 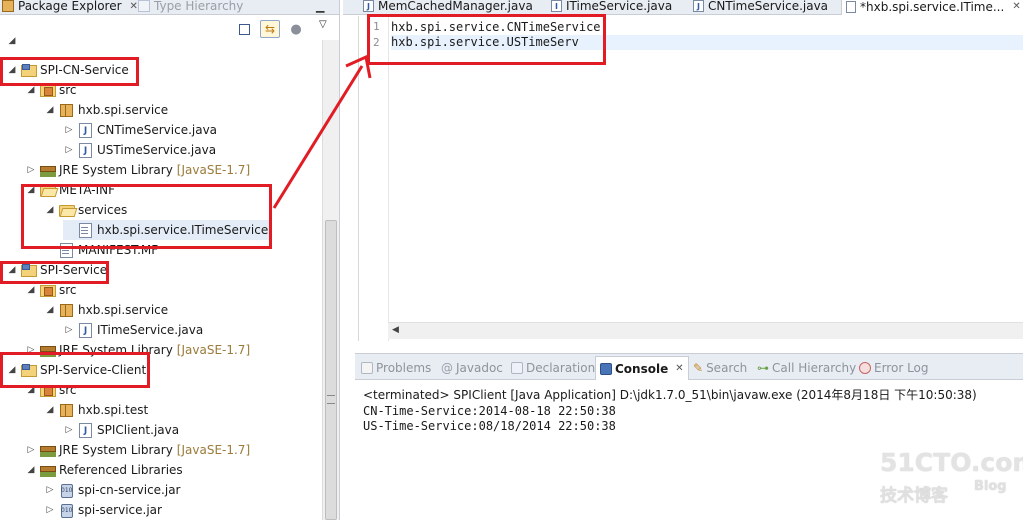 I want to click on editor-horizontal-scrollbar: ◀, so click(x=705, y=330).